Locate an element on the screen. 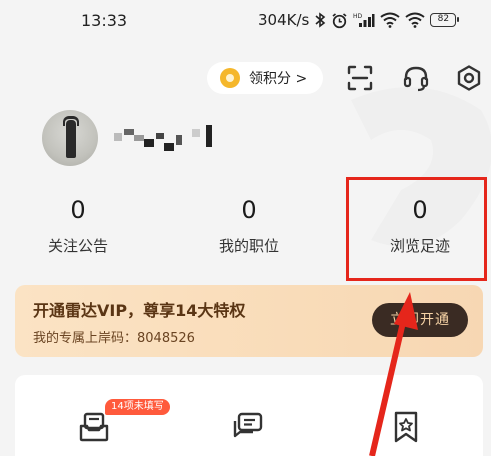 The width and height of the screenshot is (491, 456). avatar-figure is located at coordinates (71, 139).